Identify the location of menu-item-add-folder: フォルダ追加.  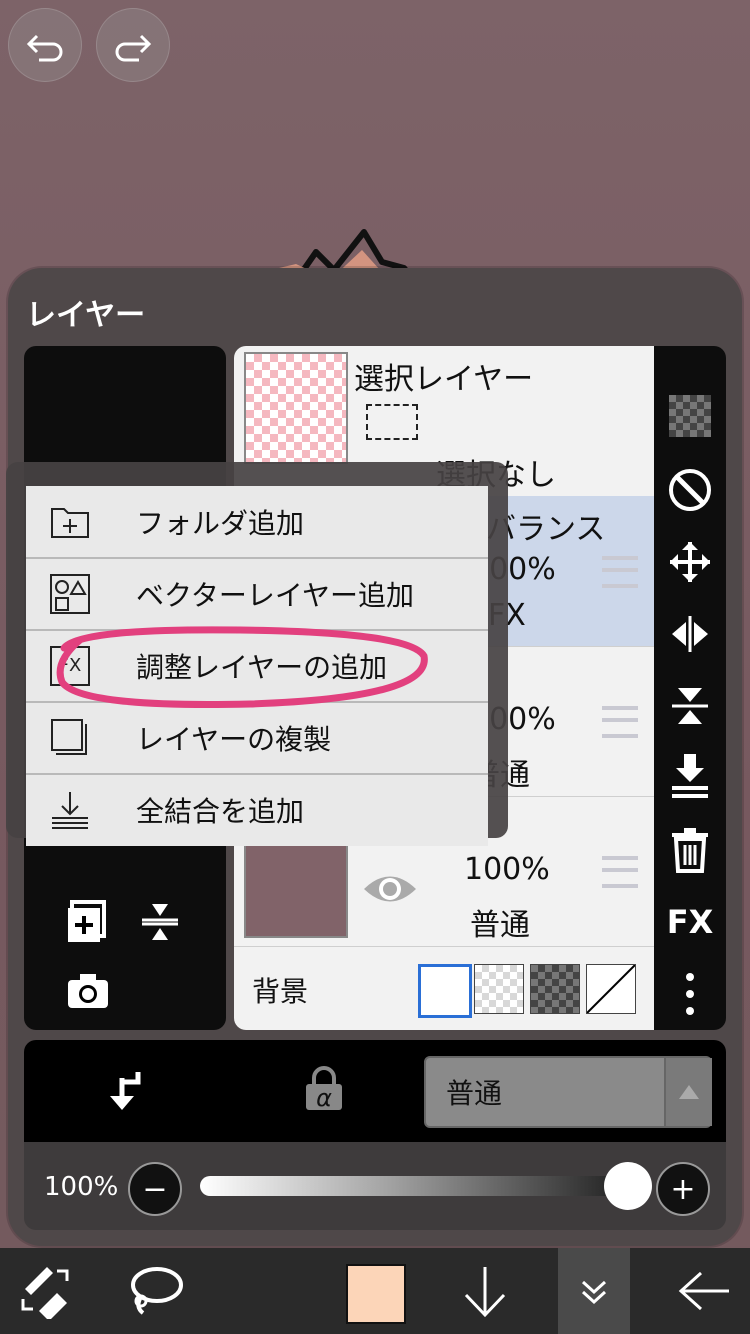
(257, 522).